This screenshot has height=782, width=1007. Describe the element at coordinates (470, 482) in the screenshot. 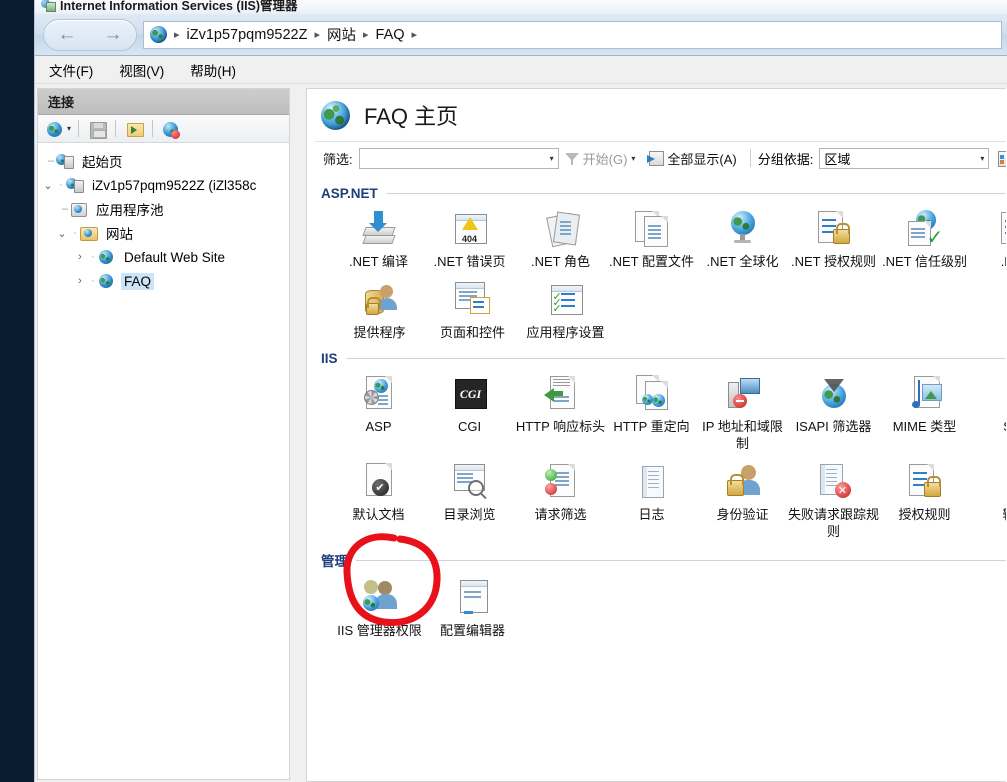

I see `directory-browsing-icon` at that location.